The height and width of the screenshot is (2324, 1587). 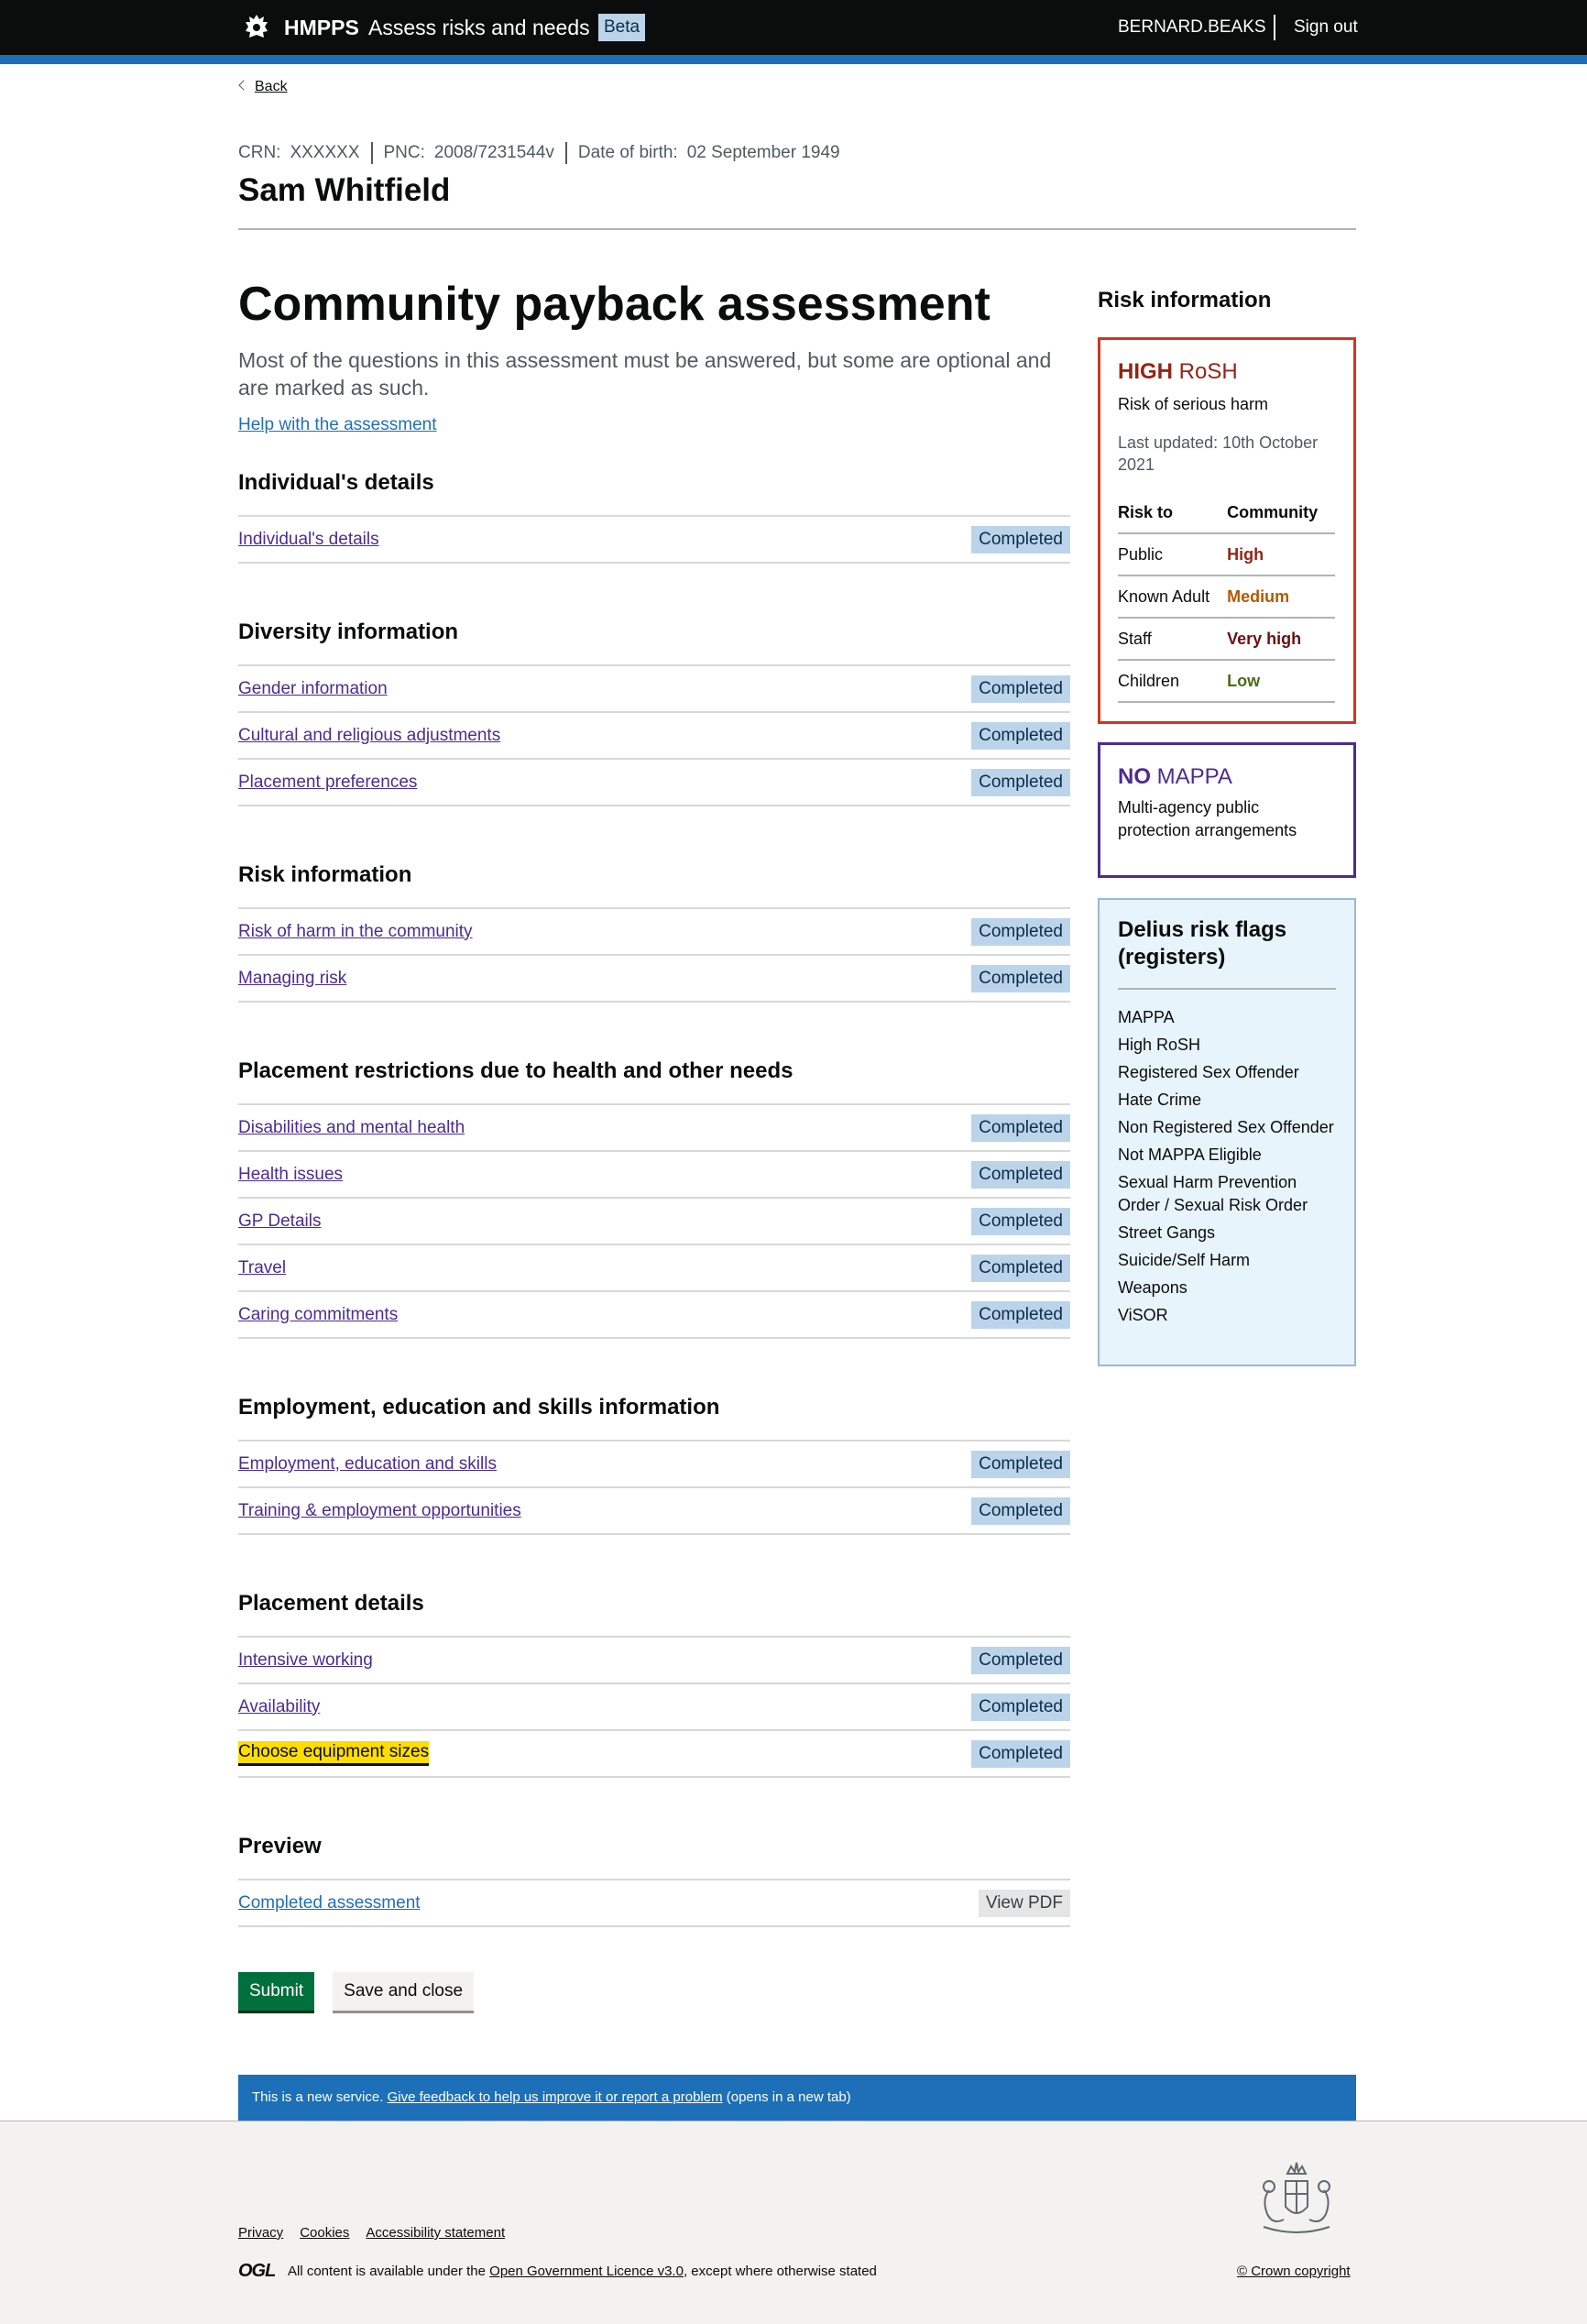 I want to click on page-title: Community payback assessment, so click(x=615, y=304).